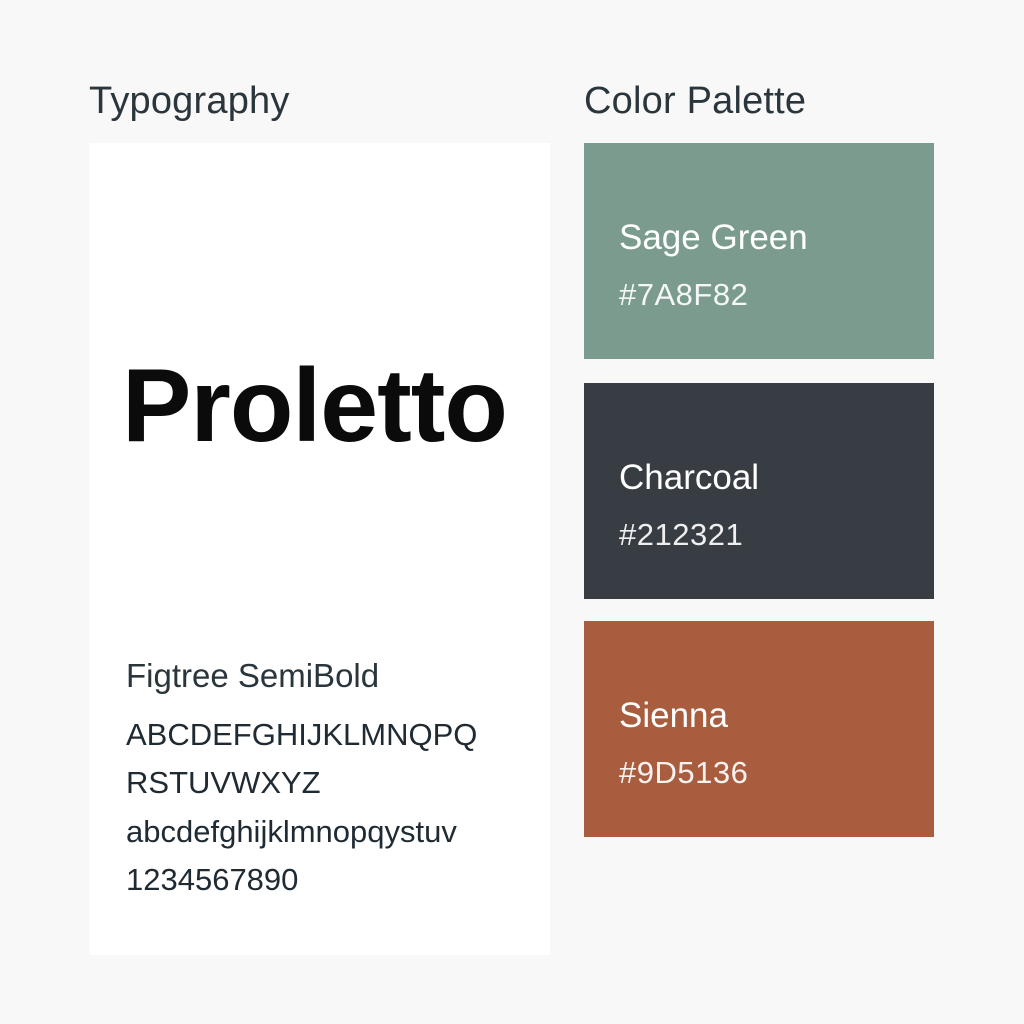 This screenshot has height=1024, width=1024. I want to click on color-swatch-sage-green: Sage Green #7A8F82, so click(759, 251).